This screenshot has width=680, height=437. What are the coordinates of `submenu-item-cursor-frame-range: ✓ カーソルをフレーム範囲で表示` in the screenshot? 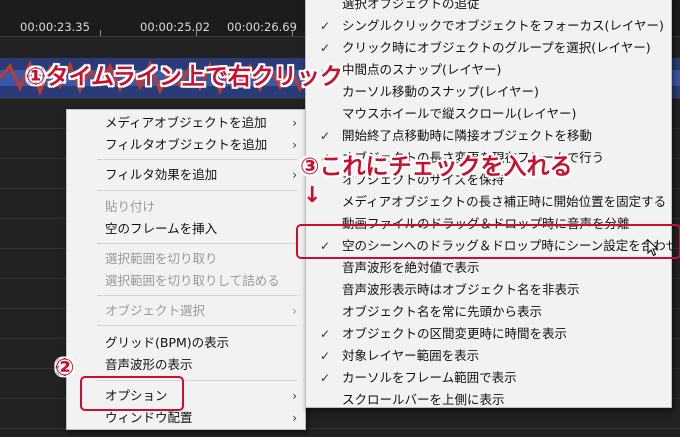 It's located at (489, 378).